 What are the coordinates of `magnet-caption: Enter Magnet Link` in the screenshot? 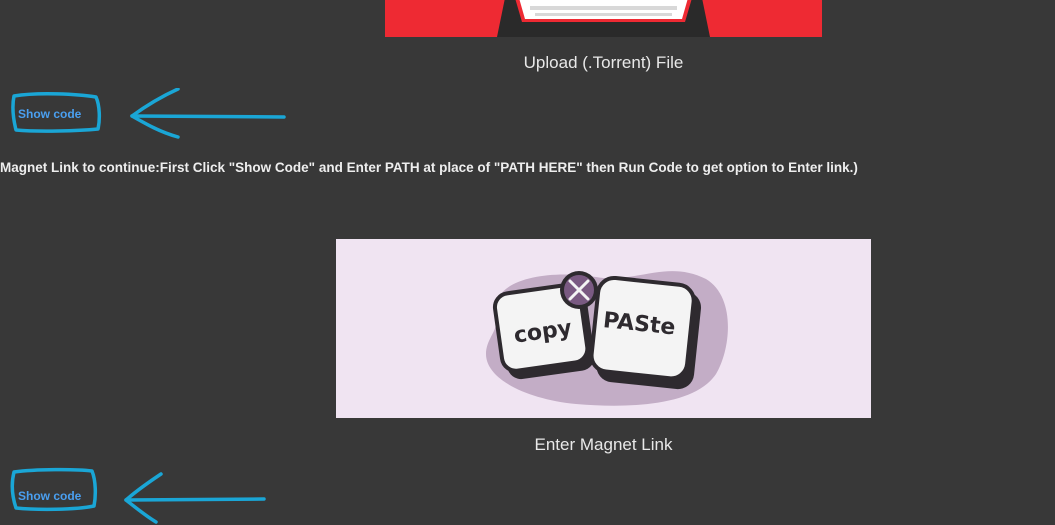 It's located at (603, 444).